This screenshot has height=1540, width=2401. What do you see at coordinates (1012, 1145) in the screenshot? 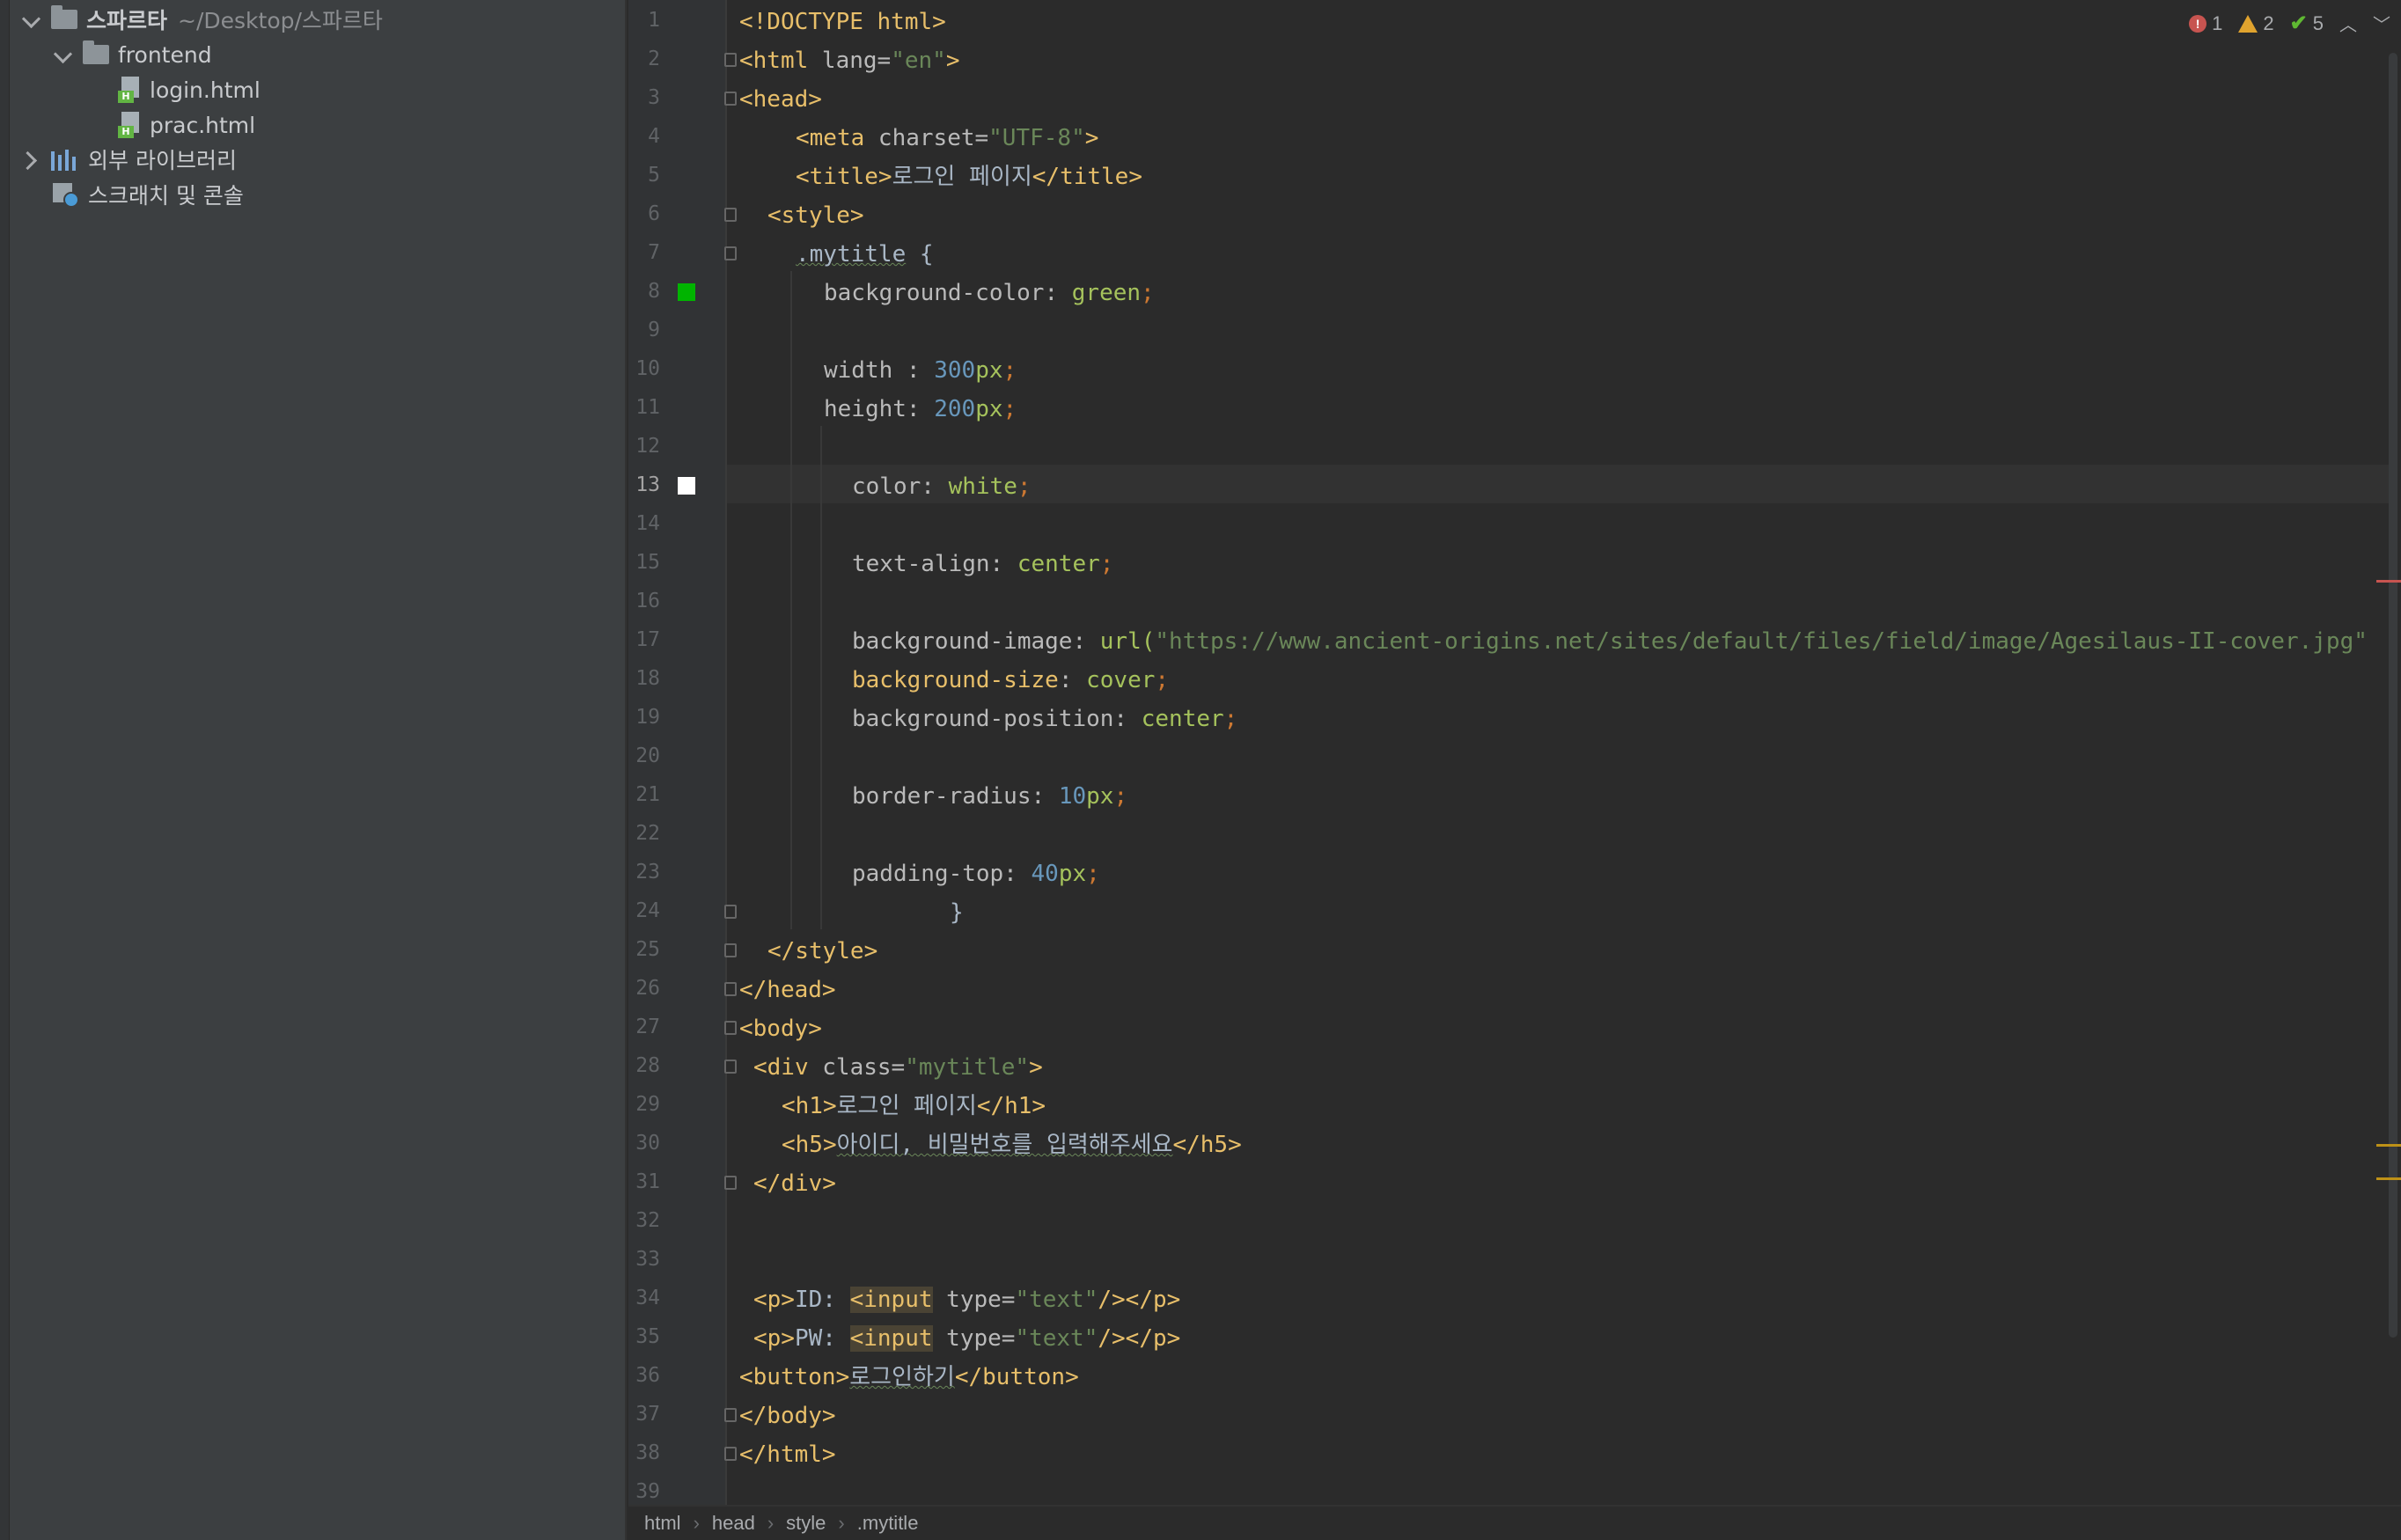
I see `code-line-30: <h5>아이디, 비밀번호를 입력해주세요</h5>` at bounding box center [1012, 1145].